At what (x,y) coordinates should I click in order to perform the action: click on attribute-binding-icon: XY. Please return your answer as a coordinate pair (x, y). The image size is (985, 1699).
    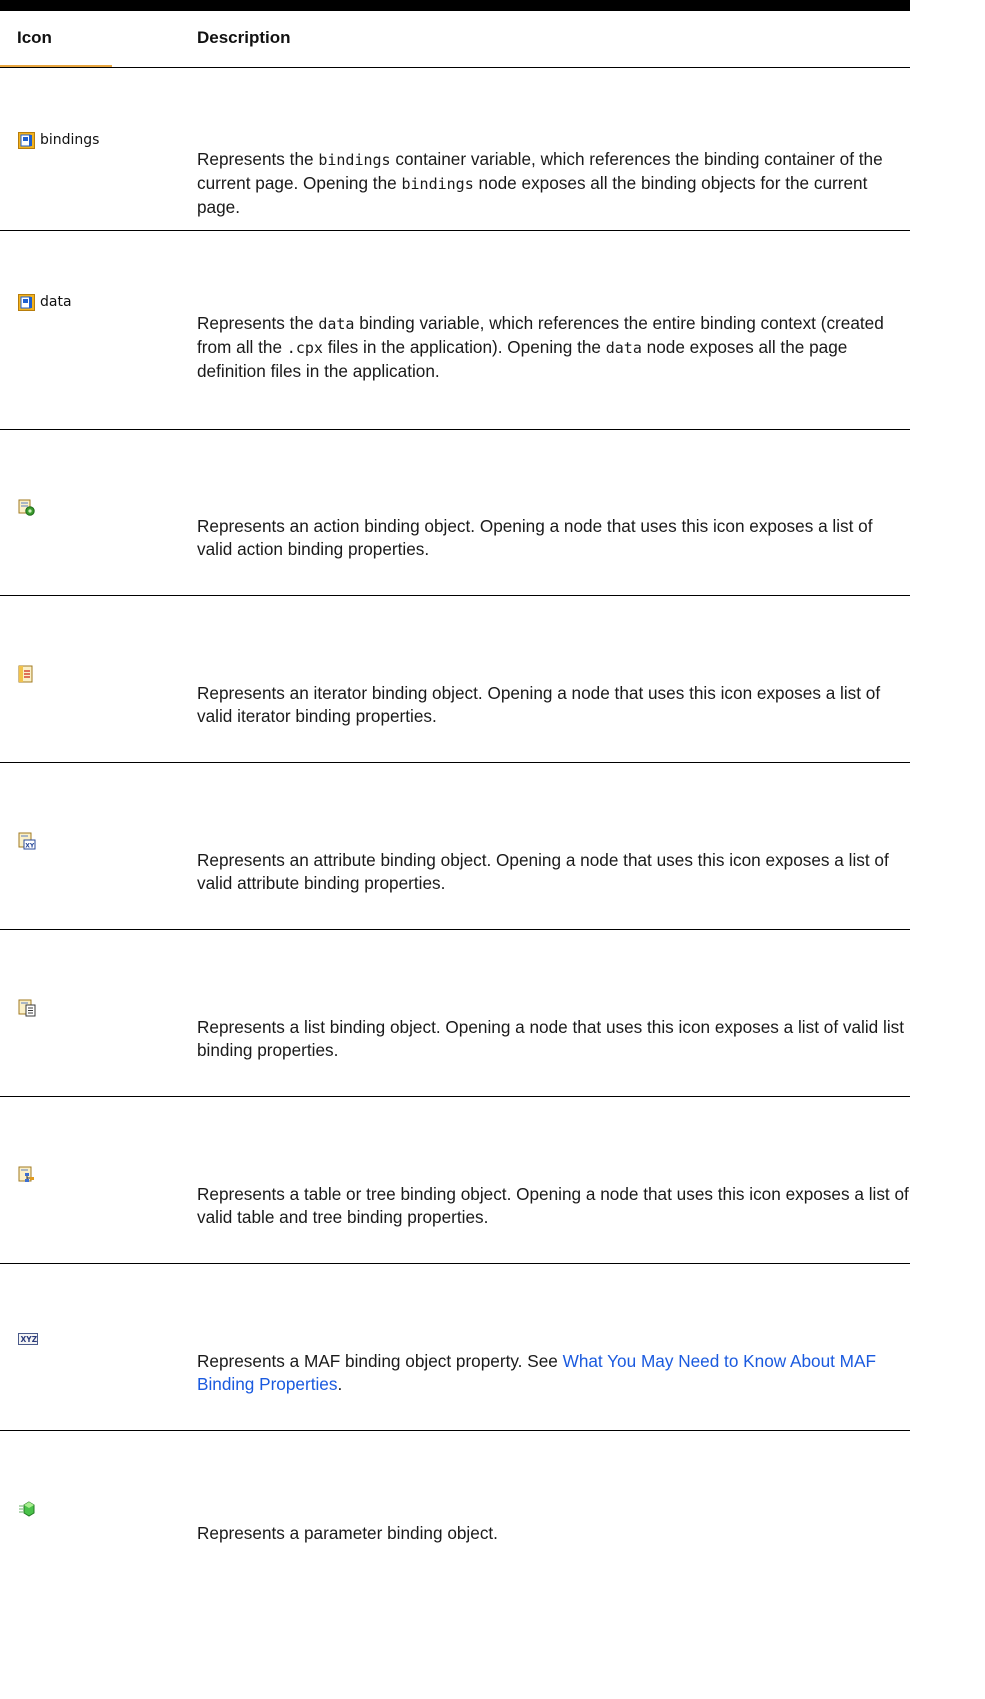
    Looking at the image, I should click on (27, 841).